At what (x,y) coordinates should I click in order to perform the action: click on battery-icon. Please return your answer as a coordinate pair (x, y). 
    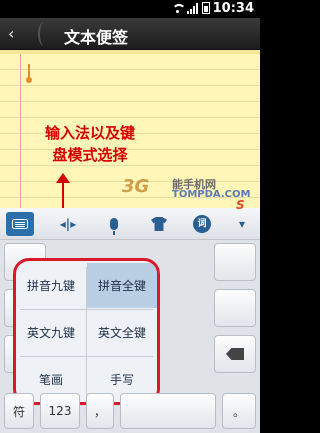
    Looking at the image, I should click on (206, 8).